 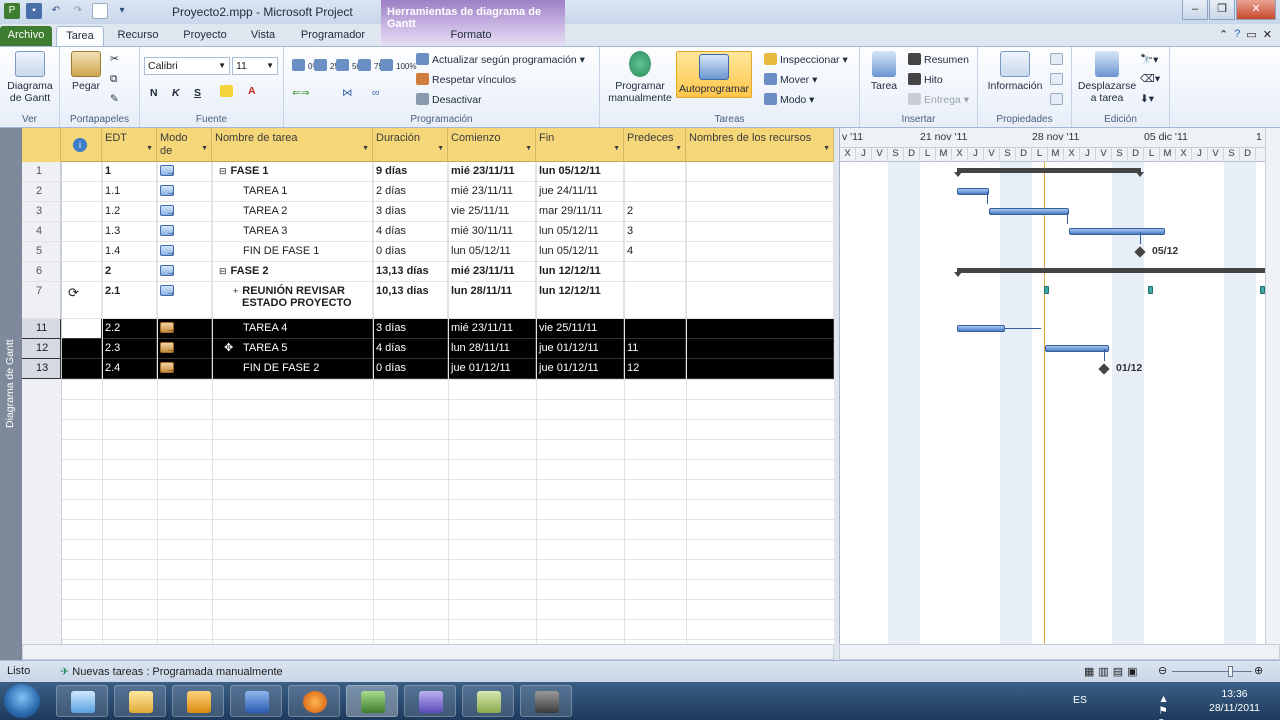 What do you see at coordinates (1049, 172) in the screenshot?
I see `summary-bar` at bounding box center [1049, 172].